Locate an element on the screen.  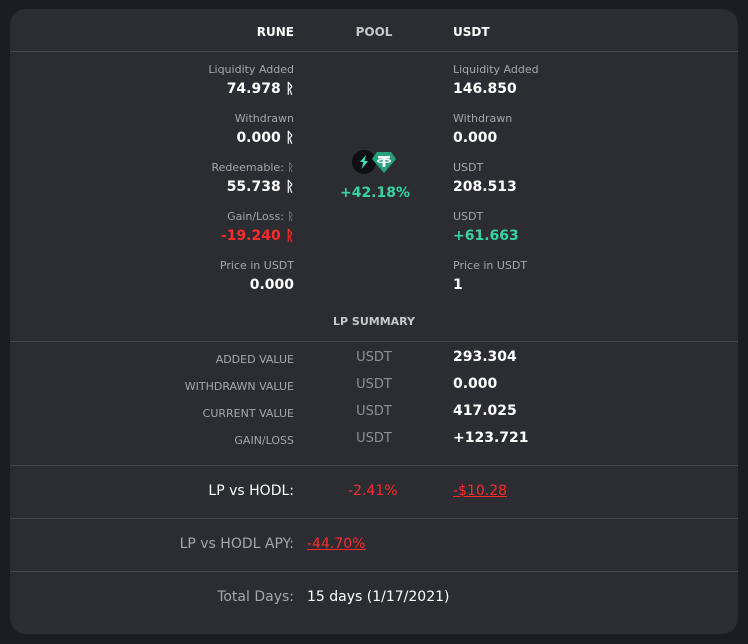
usdt-redeemable-label: USDT is located at coordinates (468, 167).